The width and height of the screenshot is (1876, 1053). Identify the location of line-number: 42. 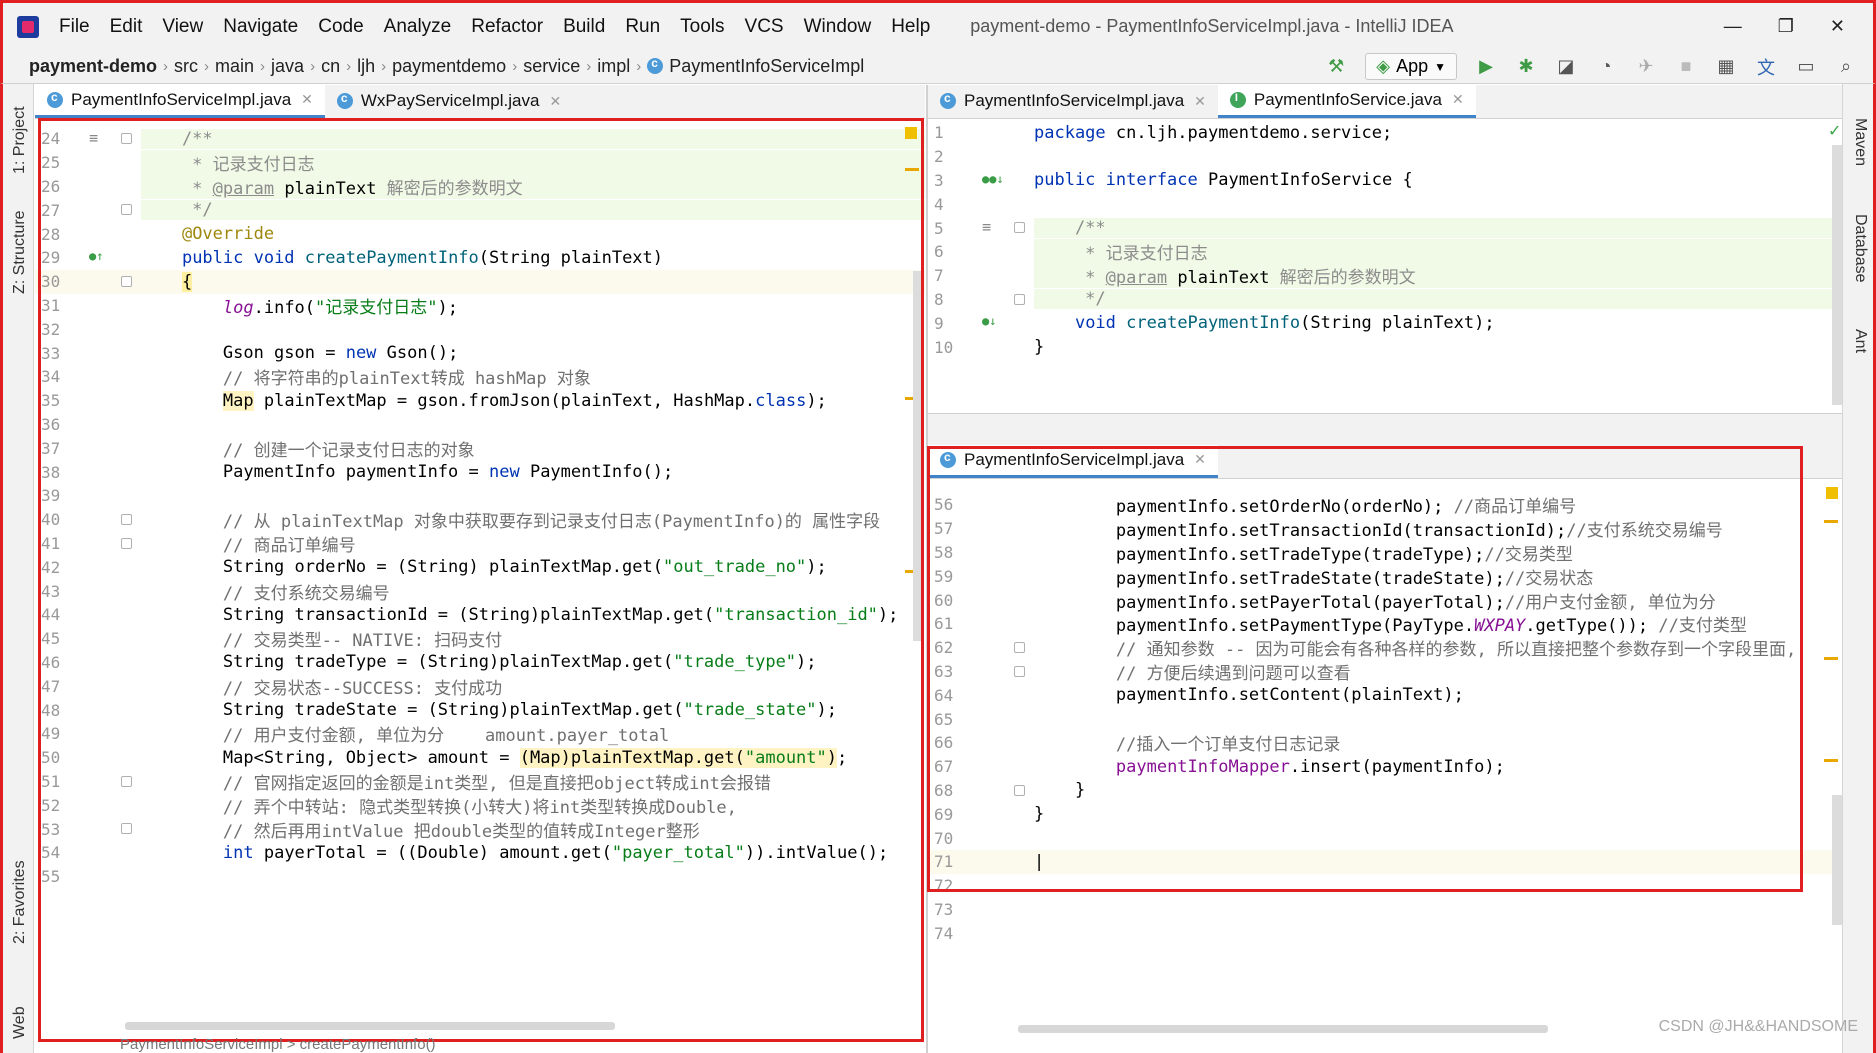
(60, 567).